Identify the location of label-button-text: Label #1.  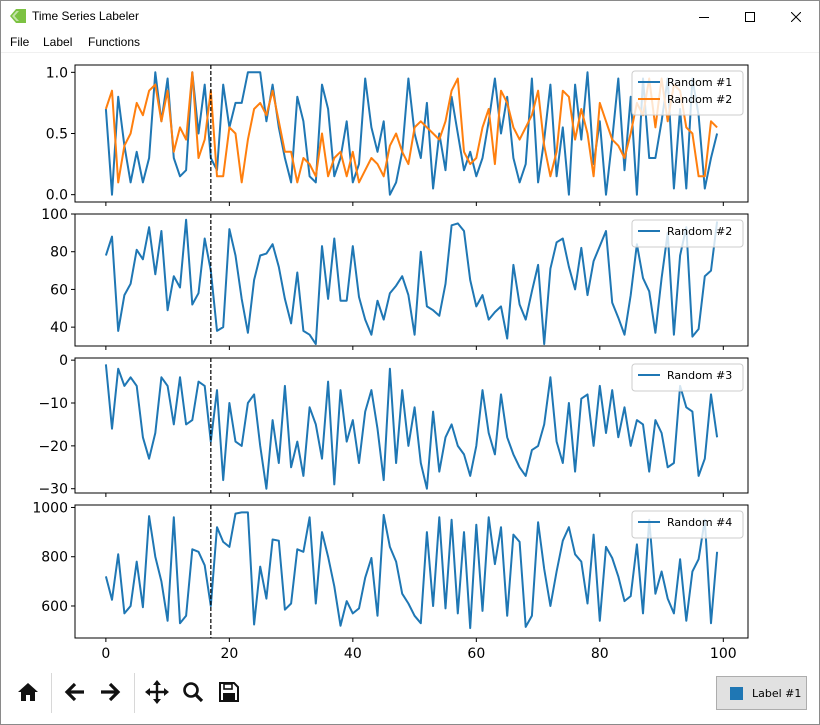
(777, 693).